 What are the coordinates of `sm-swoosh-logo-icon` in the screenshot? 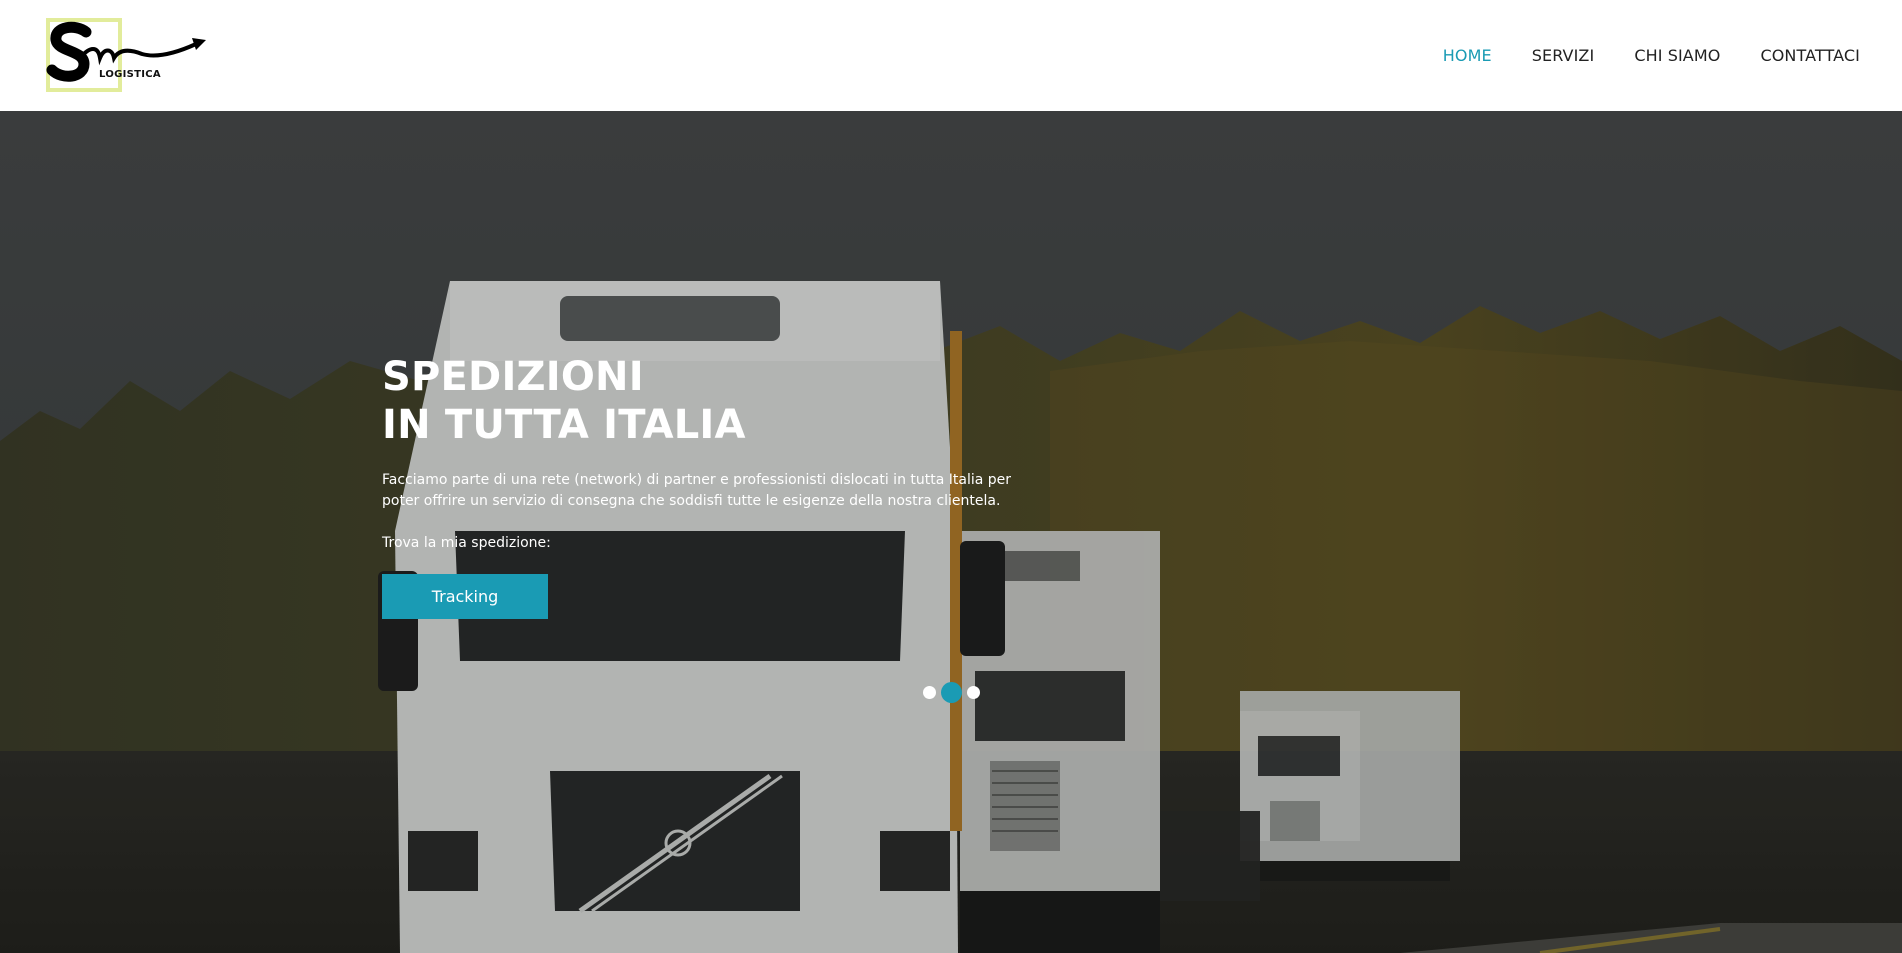 It's located at (126, 55).